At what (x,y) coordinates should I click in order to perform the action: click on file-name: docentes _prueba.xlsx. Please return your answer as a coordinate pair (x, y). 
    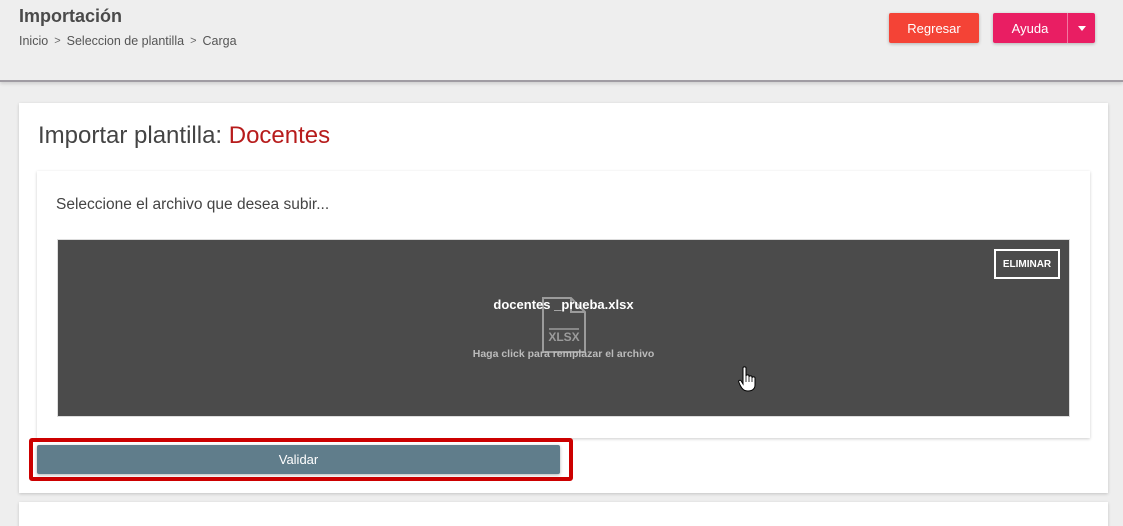
    Looking at the image, I should click on (563, 304).